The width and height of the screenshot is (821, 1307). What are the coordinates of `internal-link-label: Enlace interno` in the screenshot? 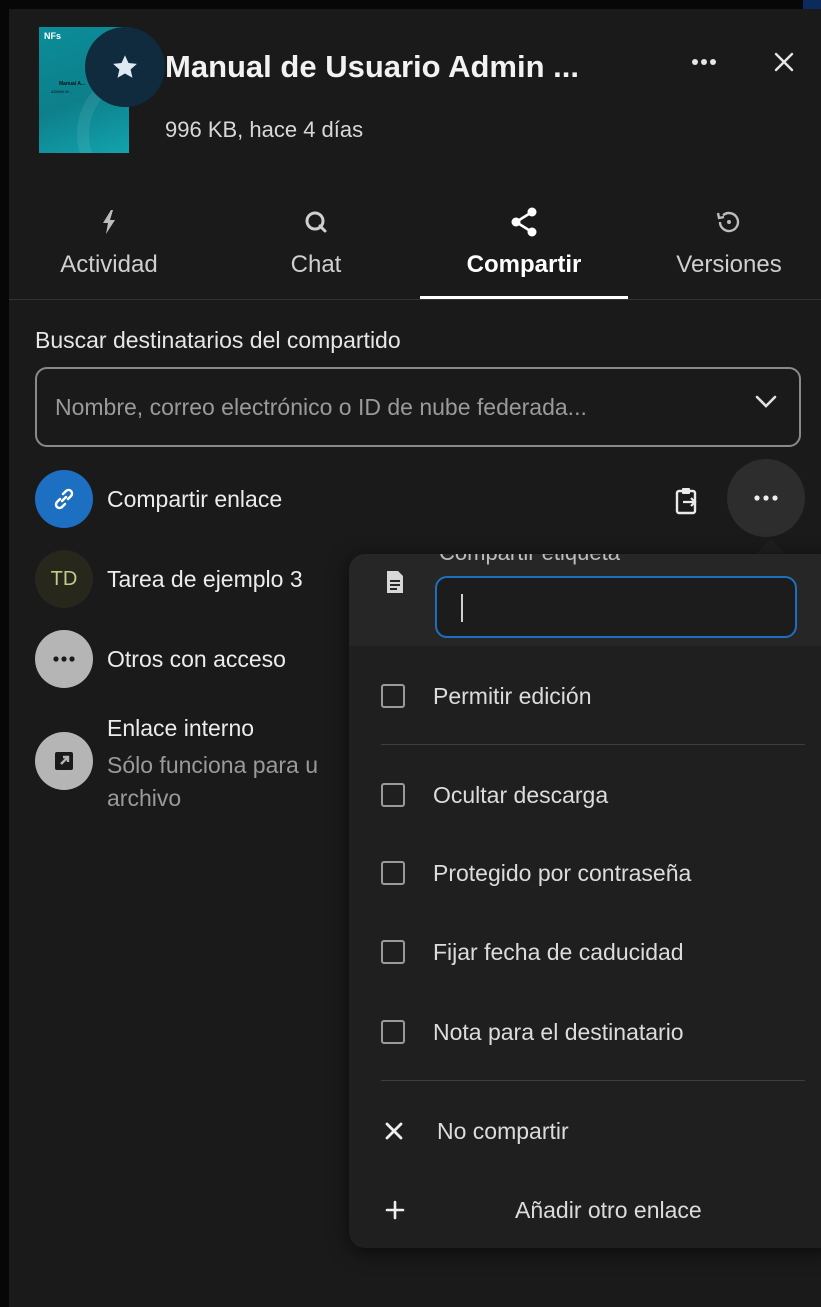 It's located at (181, 728).